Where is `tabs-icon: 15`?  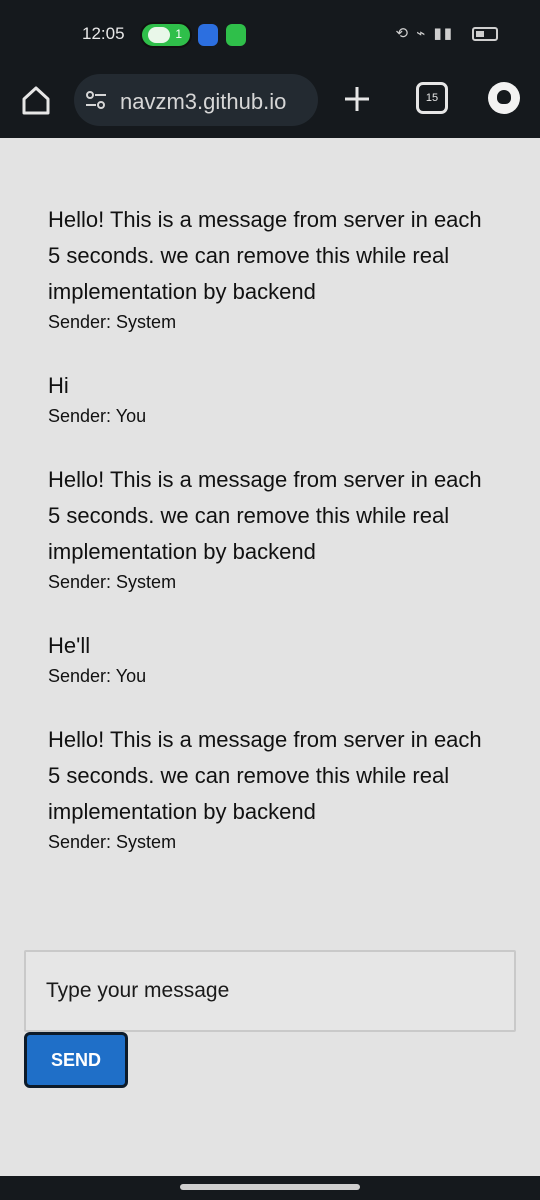 tabs-icon: 15 is located at coordinates (432, 98).